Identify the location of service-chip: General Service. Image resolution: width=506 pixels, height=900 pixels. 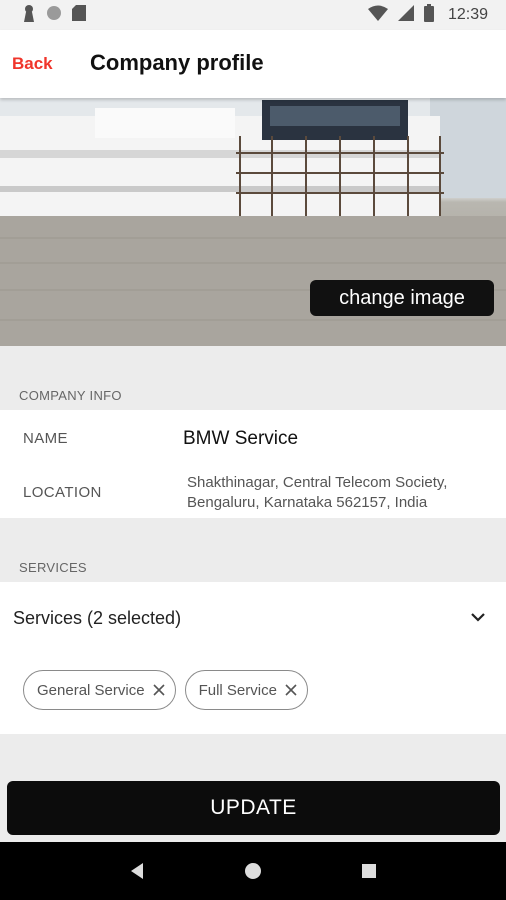
(99, 690).